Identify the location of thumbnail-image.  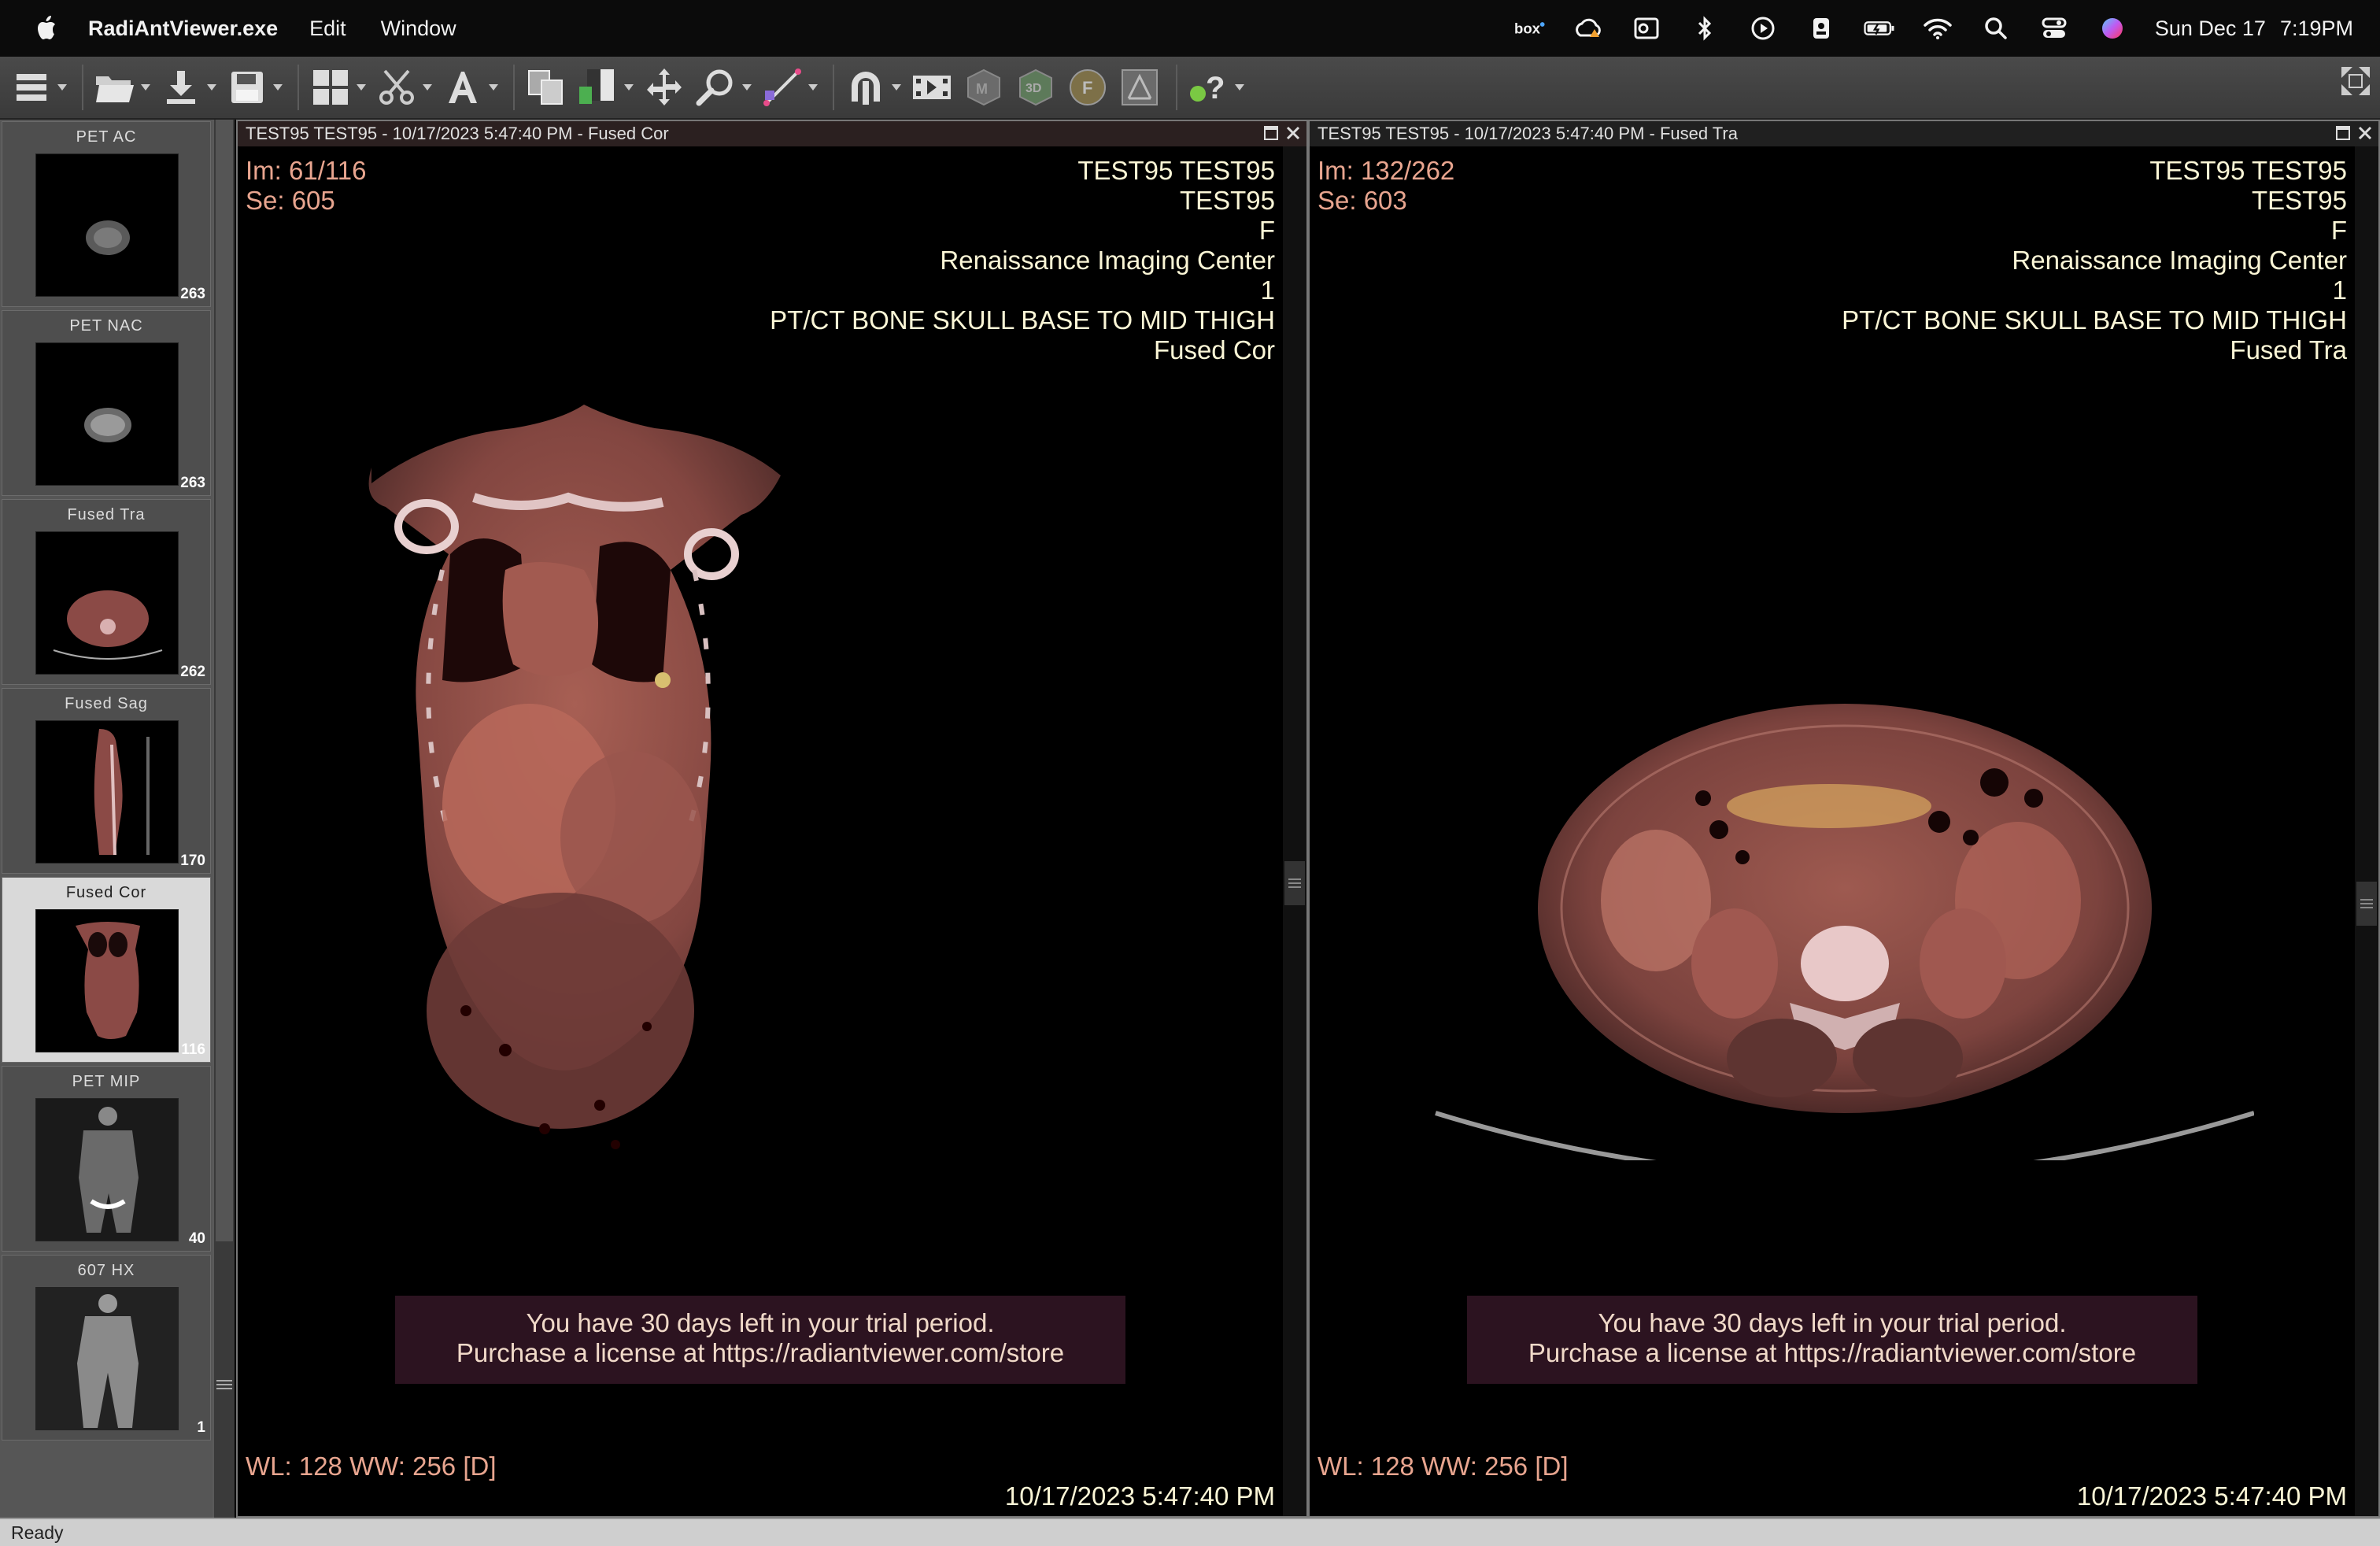
(107, 981).